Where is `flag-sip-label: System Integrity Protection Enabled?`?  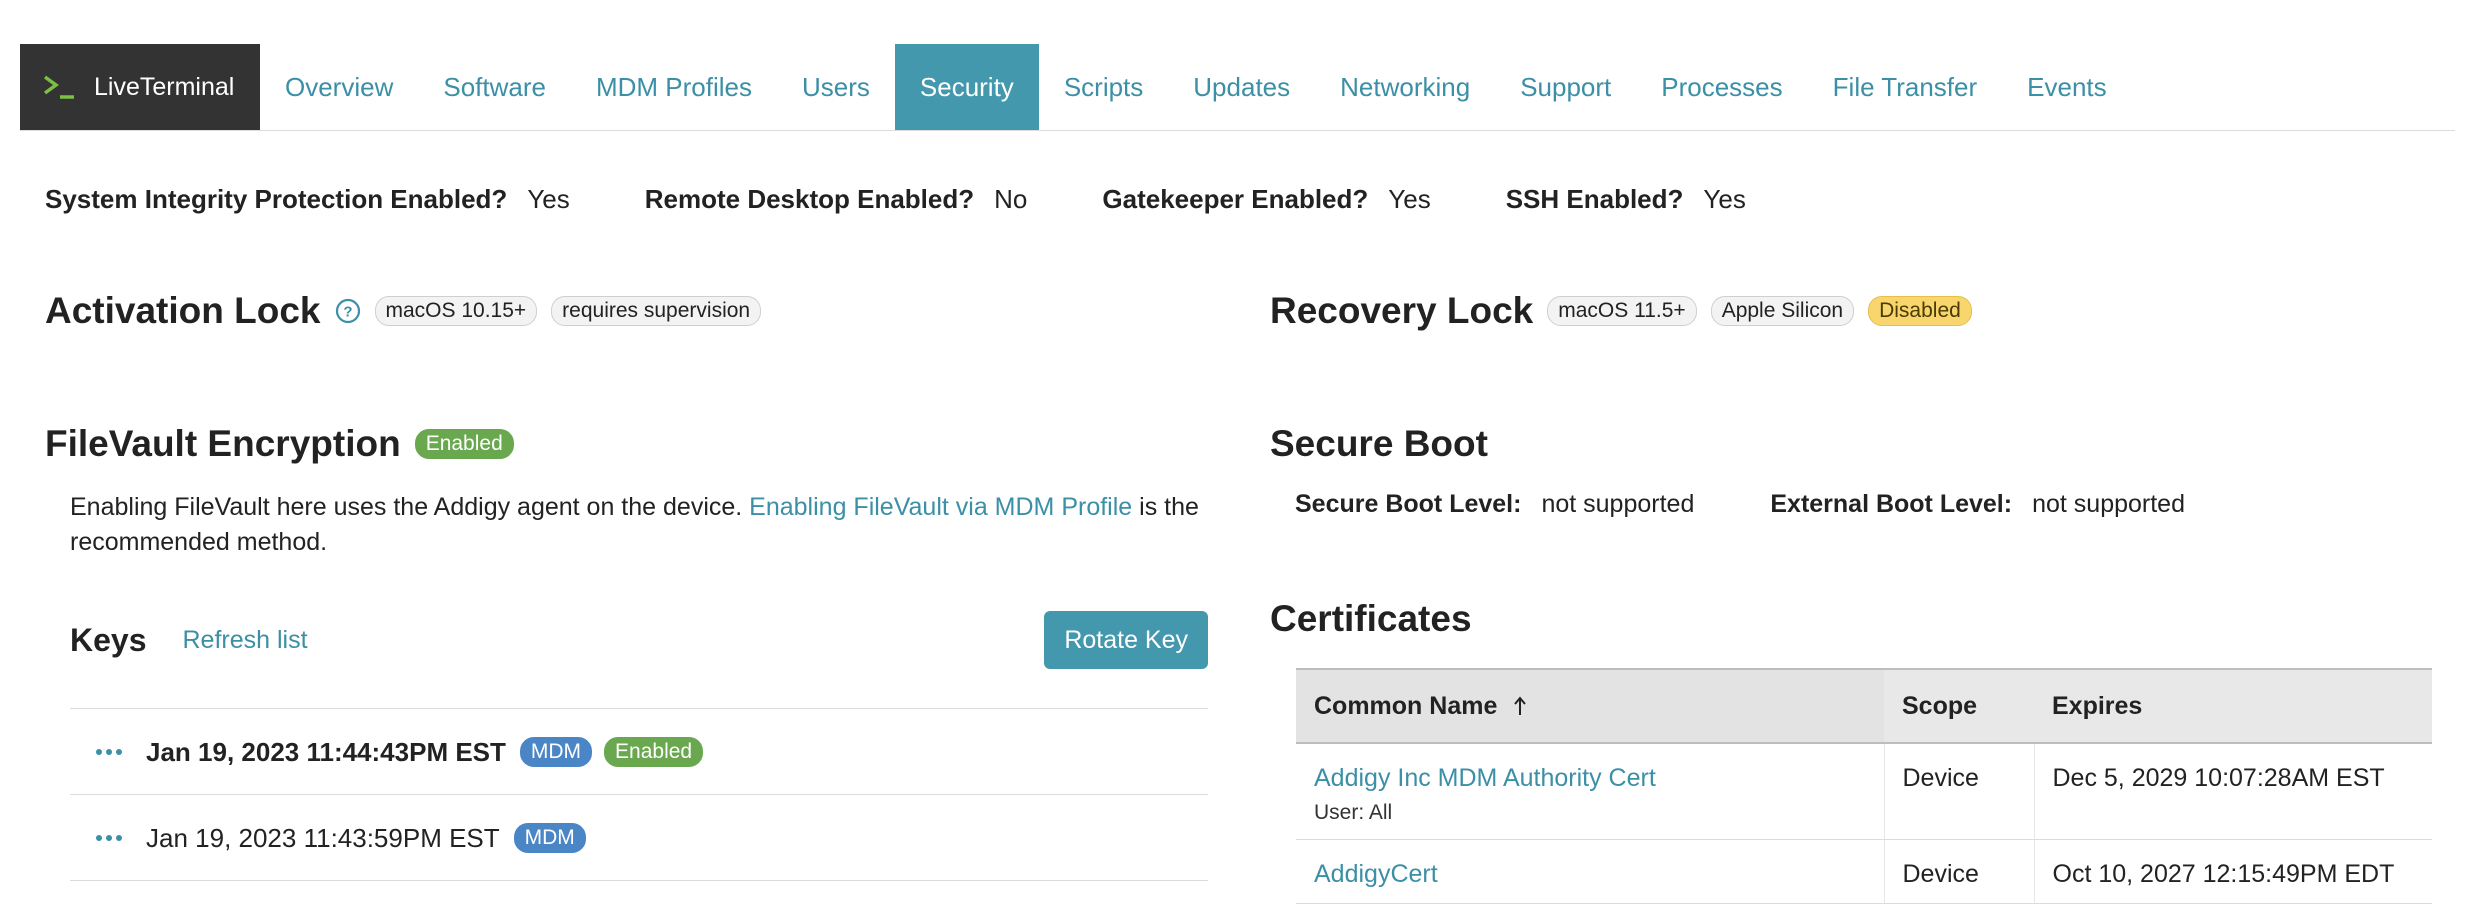 flag-sip-label: System Integrity Protection Enabled? is located at coordinates (276, 199).